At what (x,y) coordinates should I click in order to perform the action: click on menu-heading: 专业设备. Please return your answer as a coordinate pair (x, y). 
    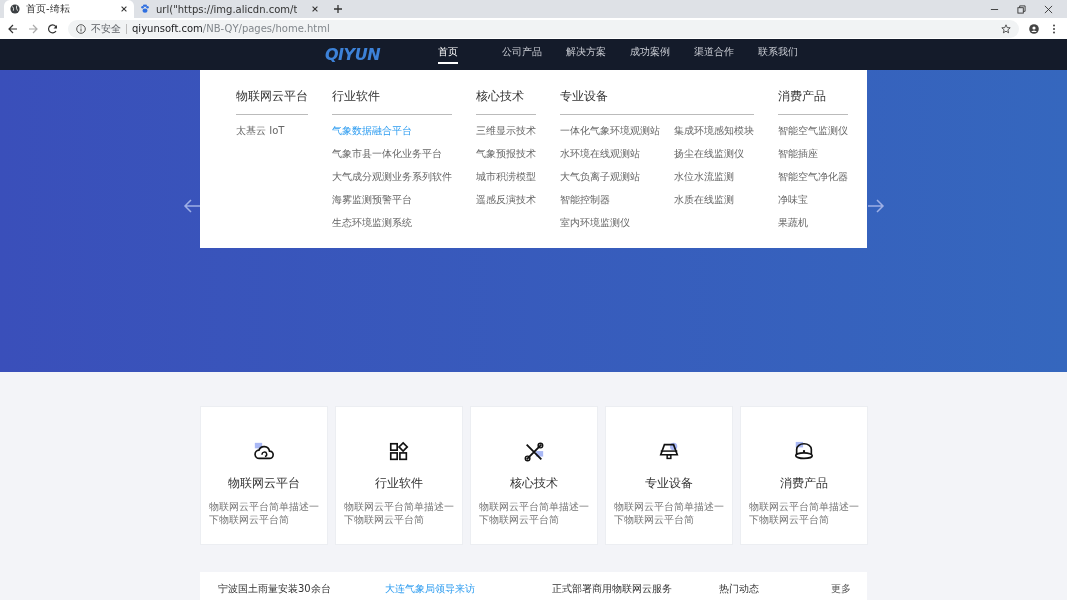
    Looking at the image, I should click on (657, 101).